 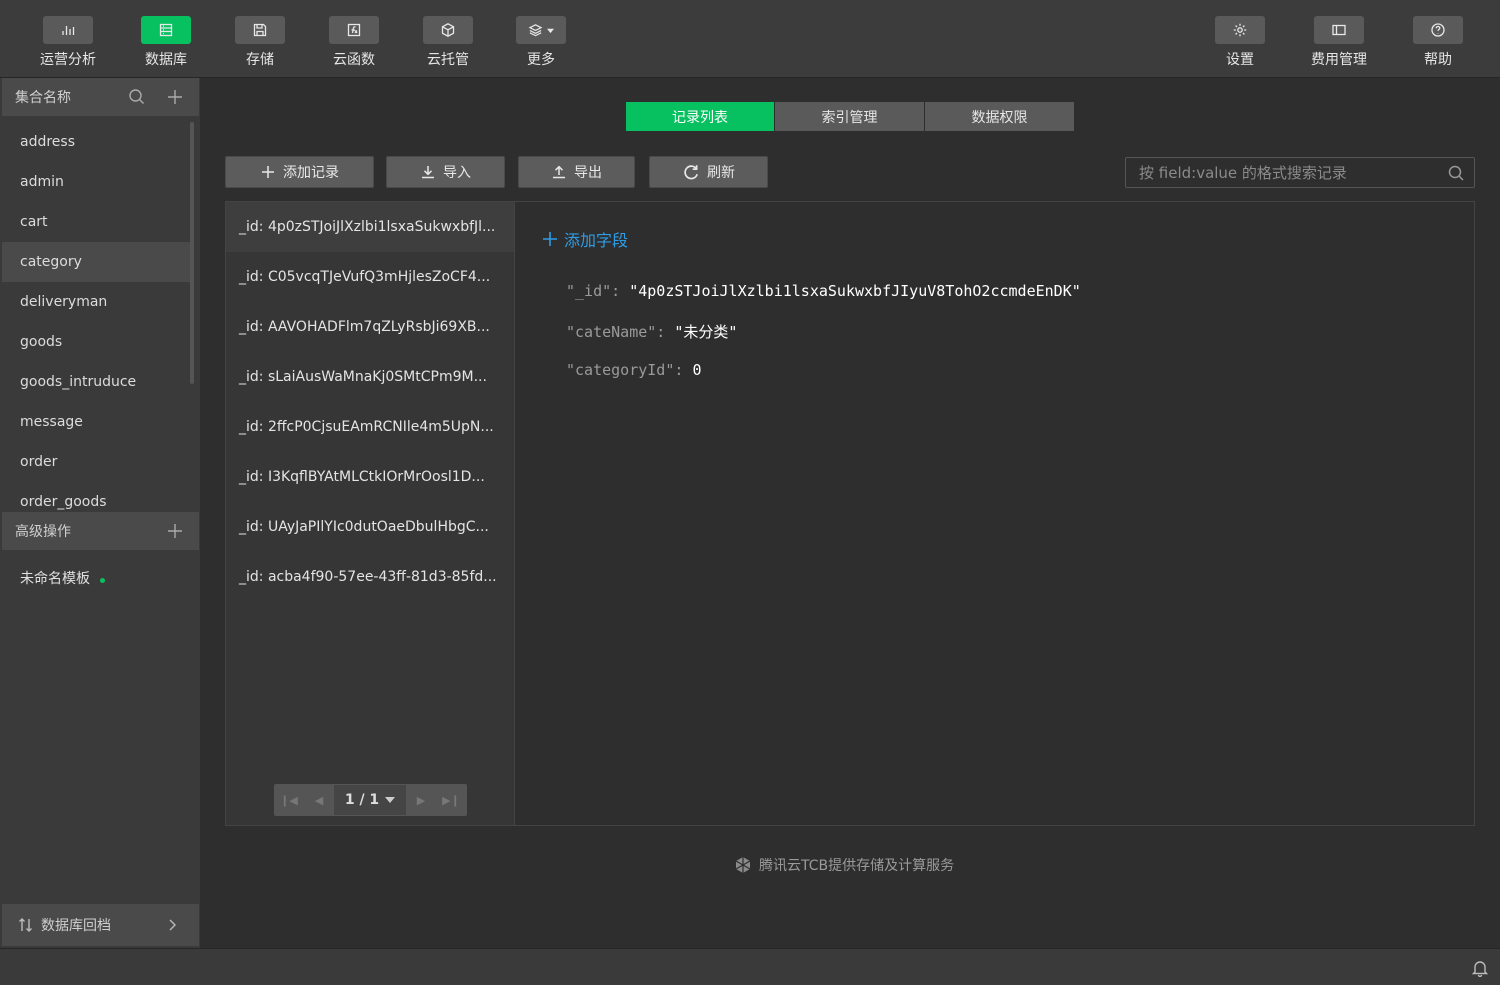 I want to click on first-page-button: ❙◀, so click(x=289, y=800).